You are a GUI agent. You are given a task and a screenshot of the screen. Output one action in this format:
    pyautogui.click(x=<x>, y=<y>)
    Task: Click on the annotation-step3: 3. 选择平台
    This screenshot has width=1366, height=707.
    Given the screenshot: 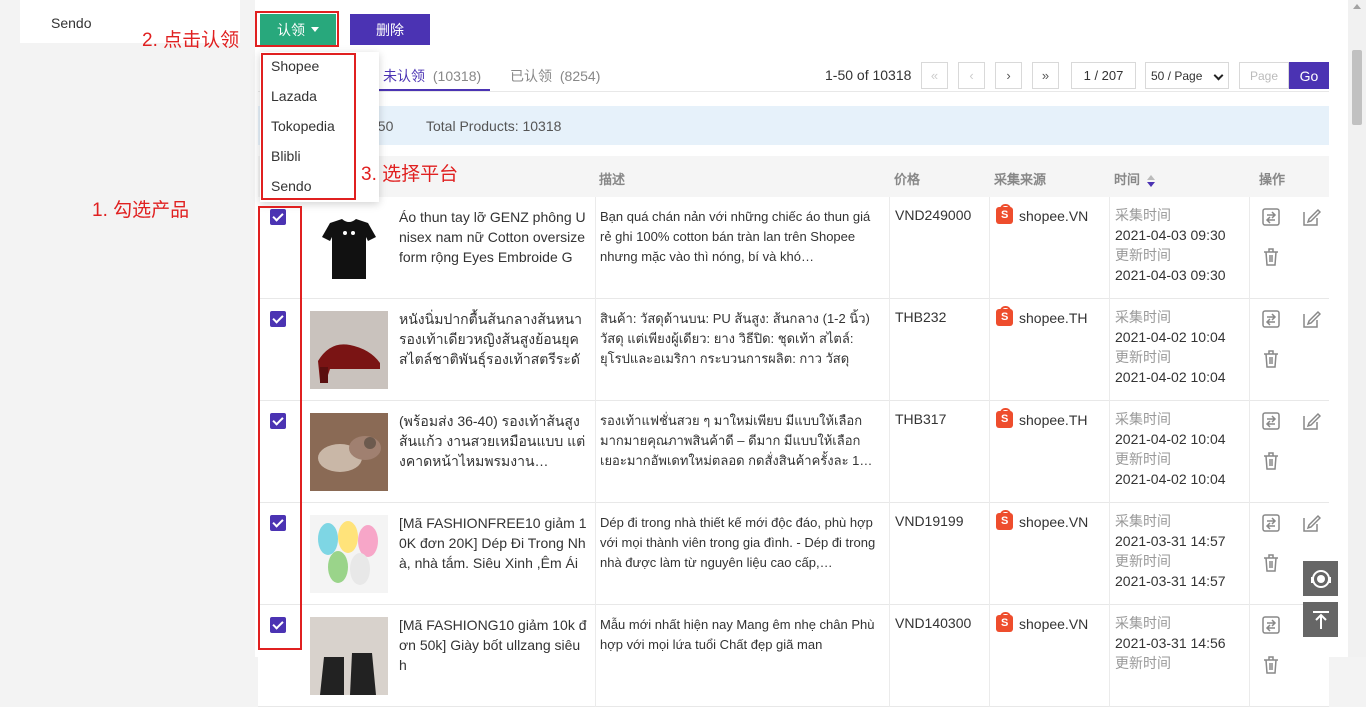 What is the action you would take?
    pyautogui.click(x=410, y=174)
    